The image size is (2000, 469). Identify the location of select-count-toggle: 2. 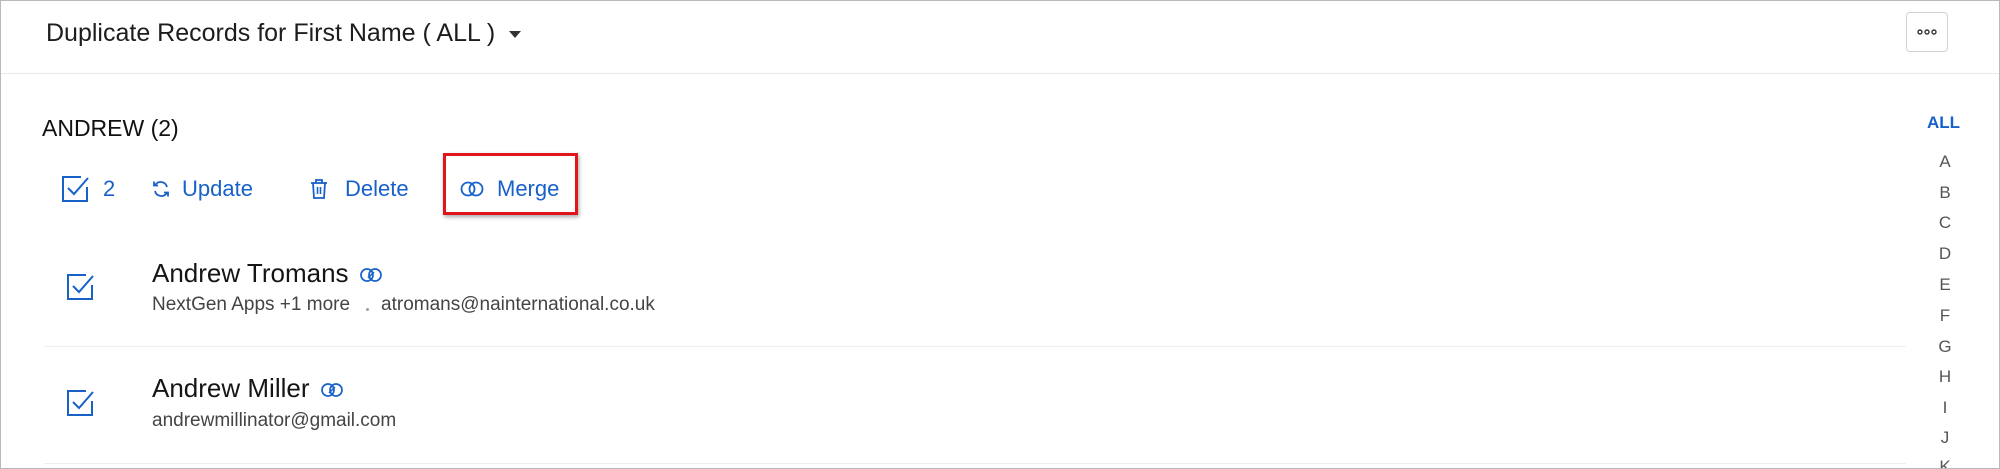
(87, 189).